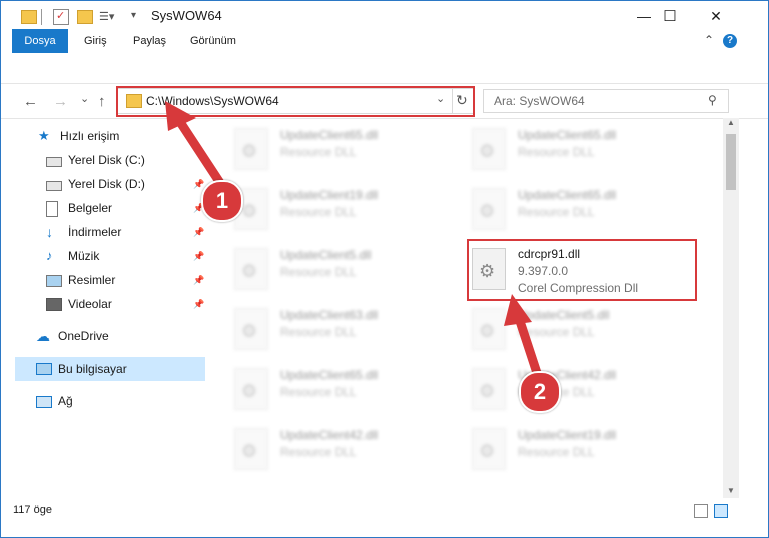 The width and height of the screenshot is (769, 538). What do you see at coordinates (539, 101) in the screenshot?
I see `search-placeholder: Ara: SysWOW64` at bounding box center [539, 101].